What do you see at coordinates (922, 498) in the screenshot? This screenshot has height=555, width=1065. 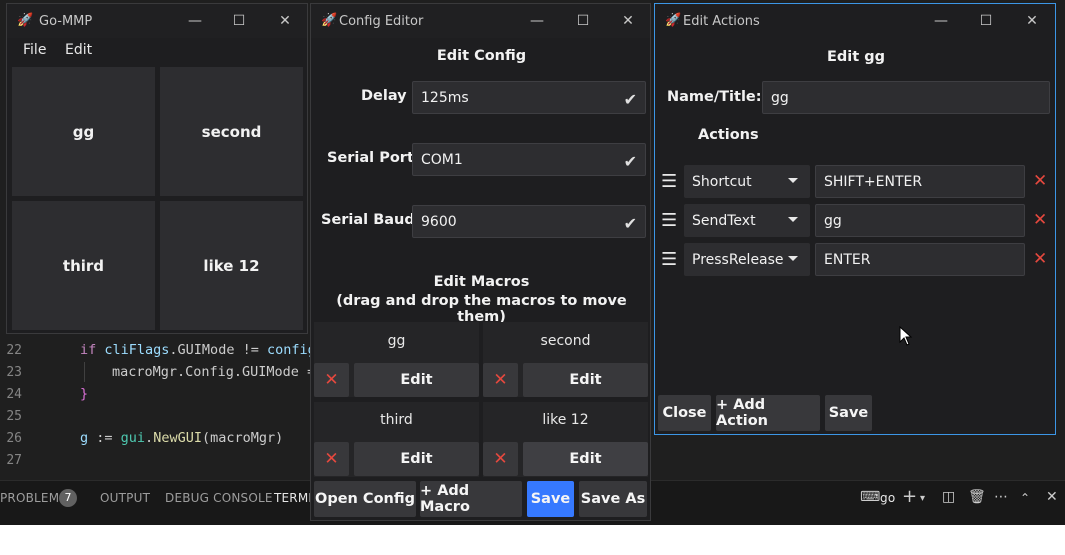 I see `chevron-down-icon: ▾` at bounding box center [922, 498].